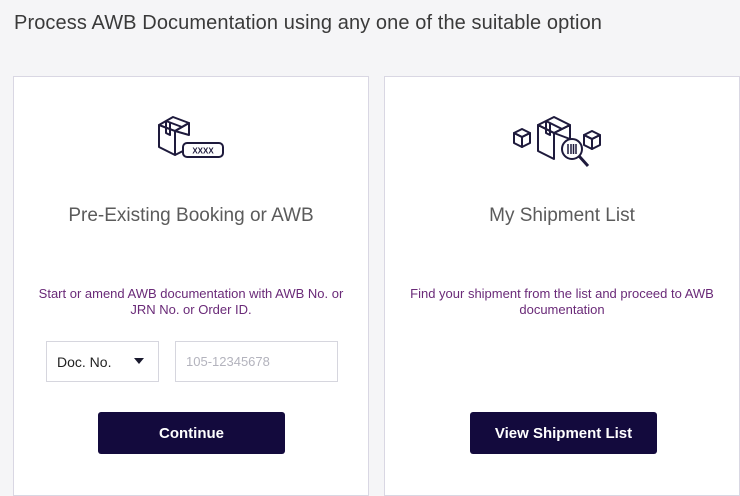  I want to click on card-title-existing: Pre-Existing Booking or AWB, so click(191, 215).